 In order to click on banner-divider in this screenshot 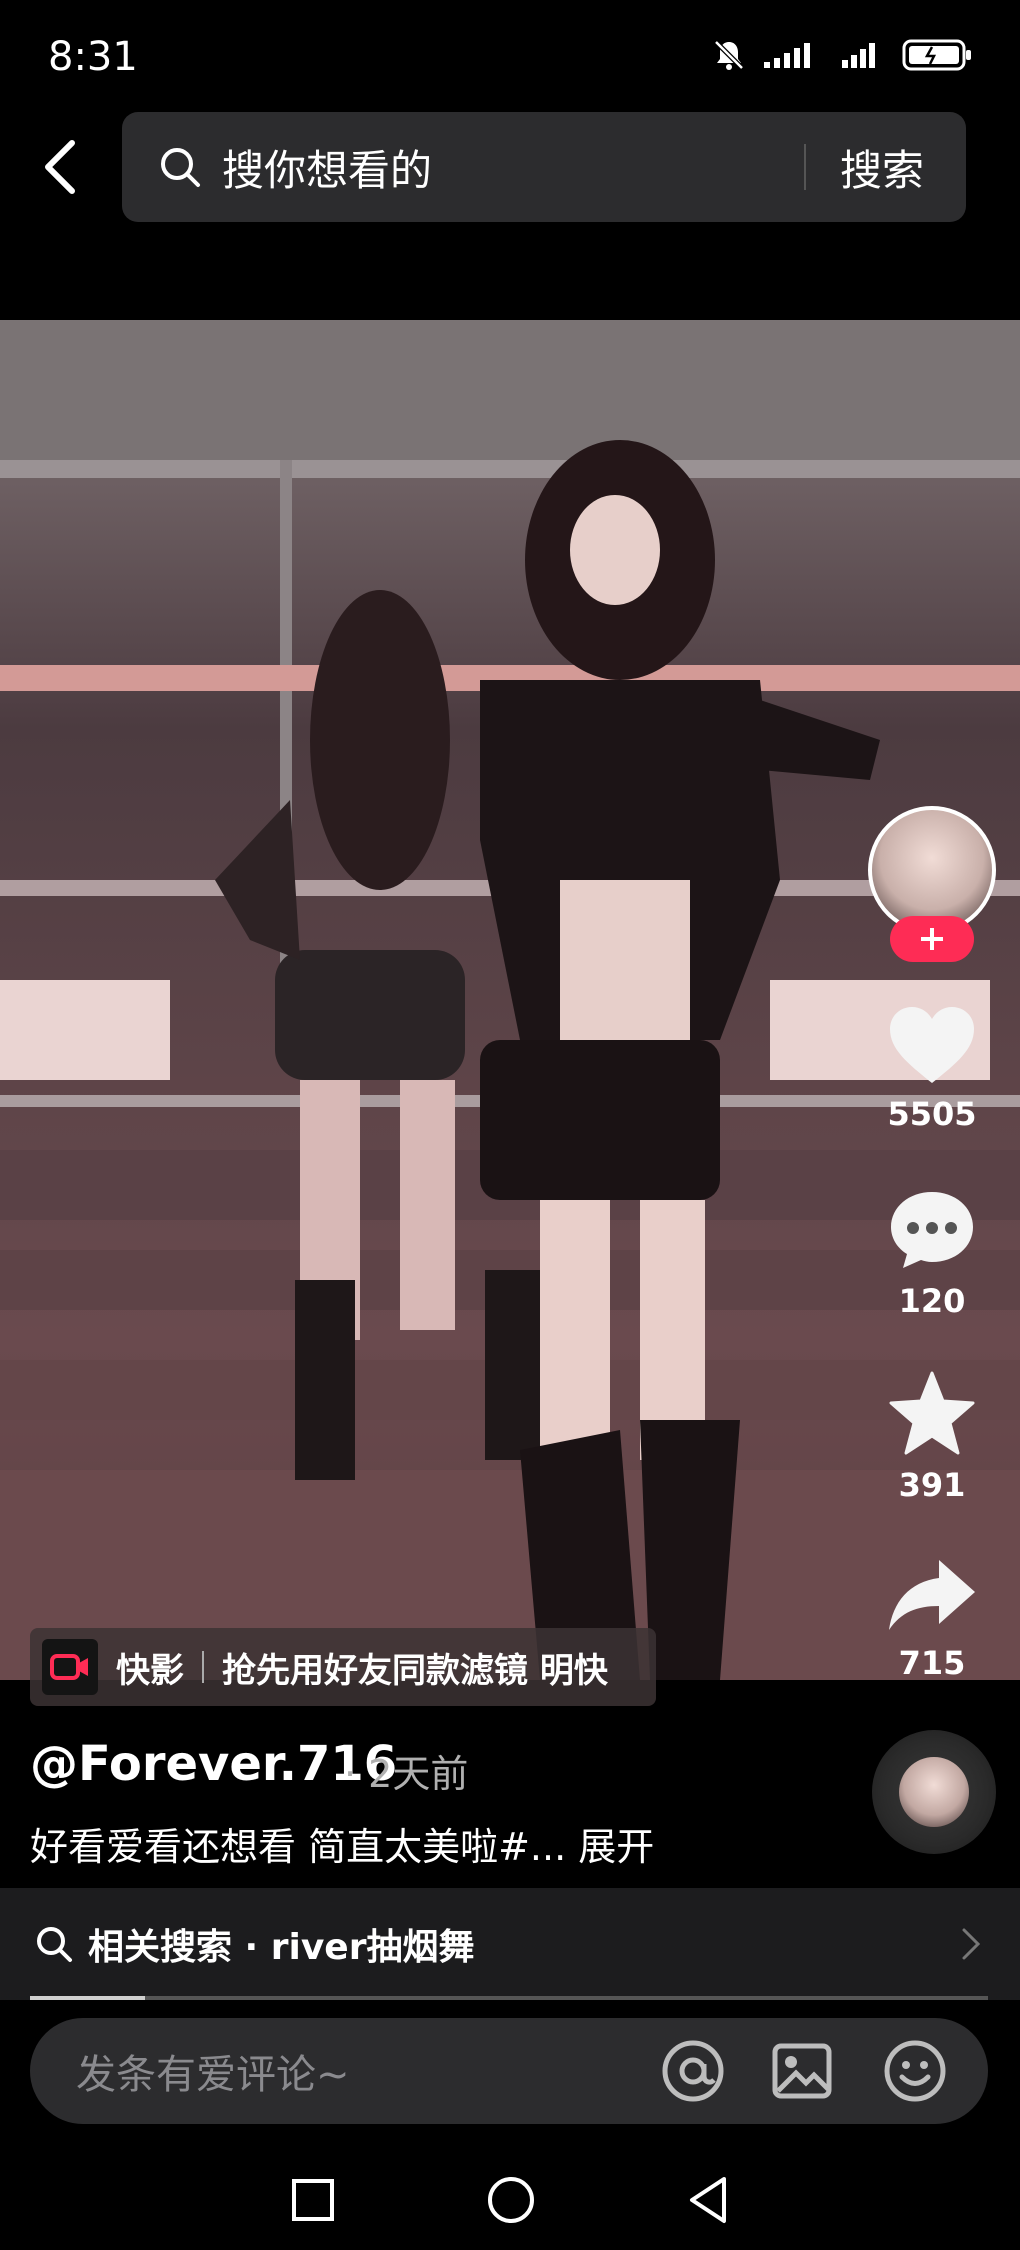, I will do `click(203, 1667)`.